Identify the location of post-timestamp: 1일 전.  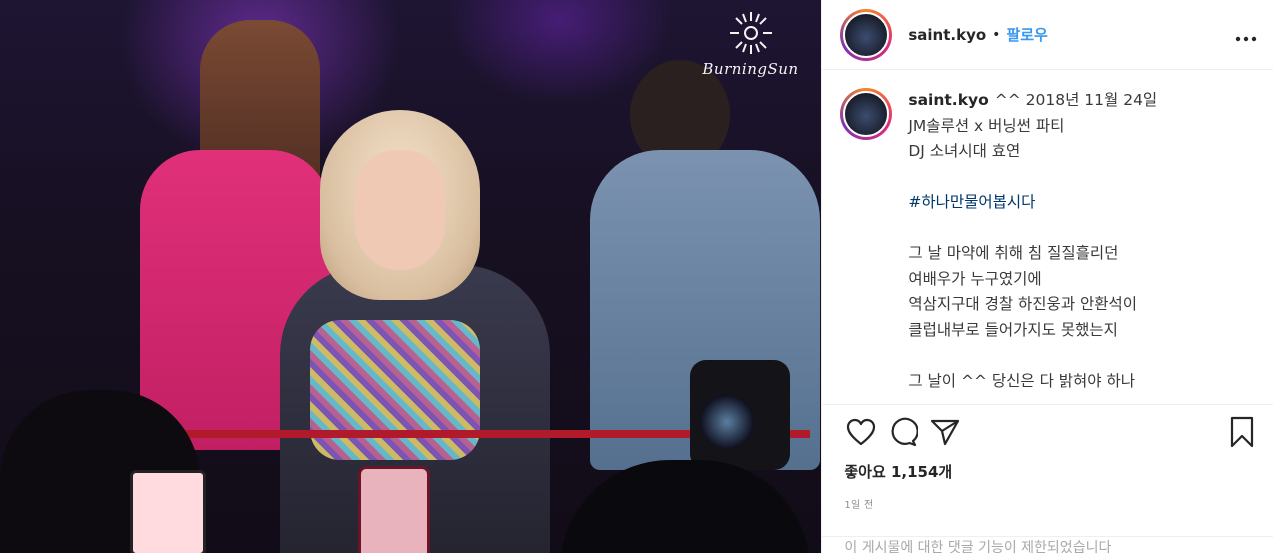
(1047, 503).